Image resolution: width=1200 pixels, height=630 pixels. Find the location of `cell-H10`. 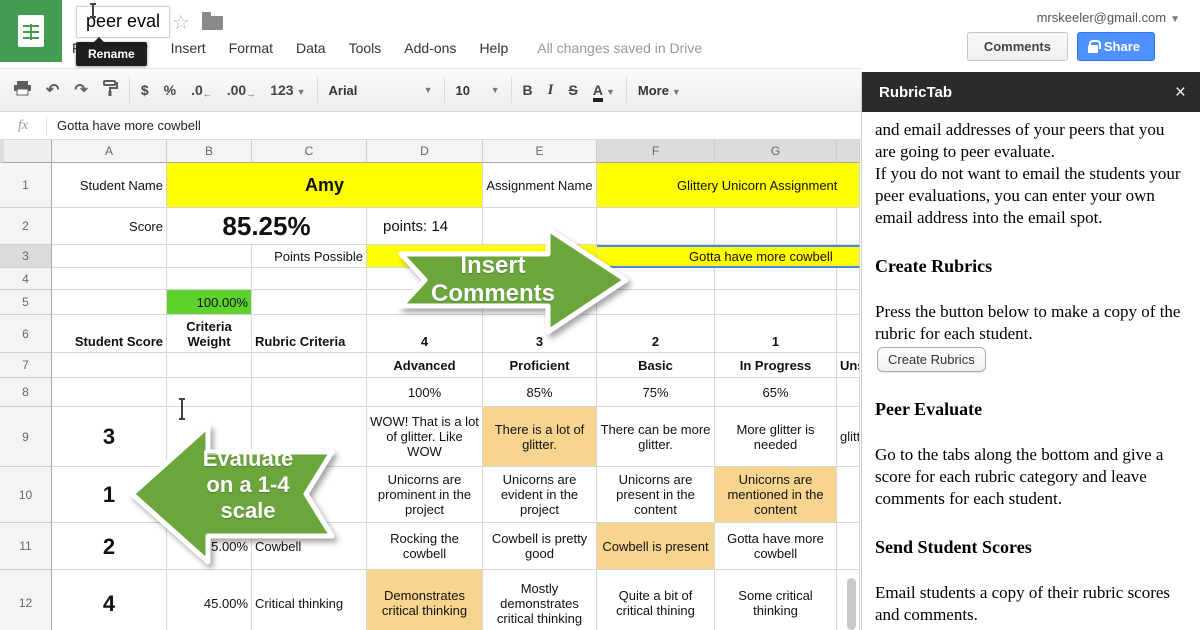

cell-H10 is located at coordinates (848, 495).